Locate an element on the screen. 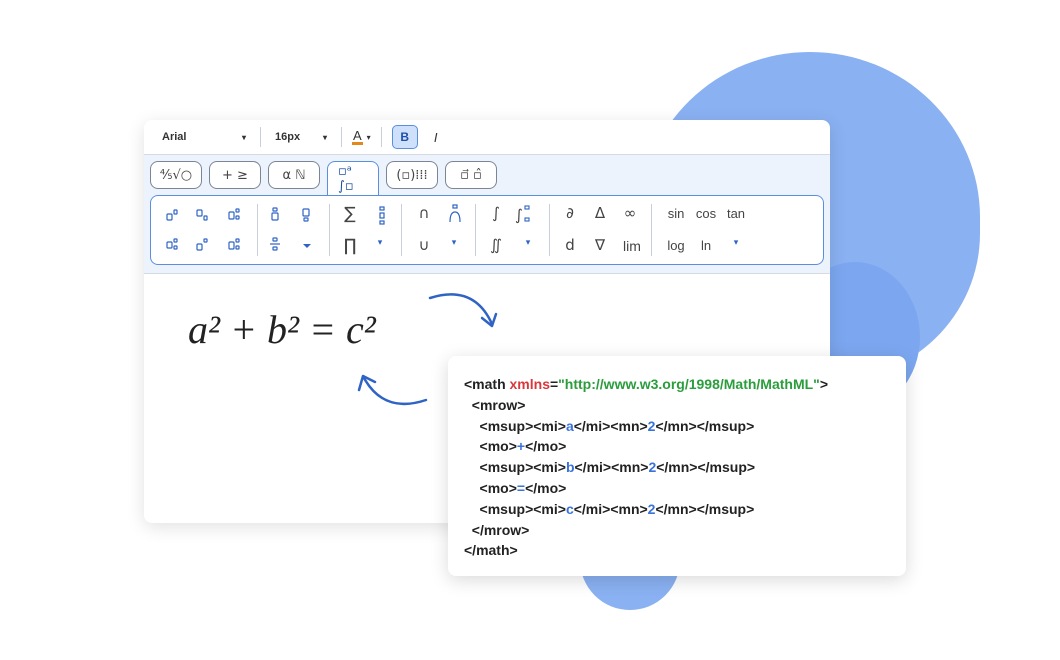 The width and height of the screenshot is (1060, 660). code-attribute: xmlns is located at coordinates (529, 384).